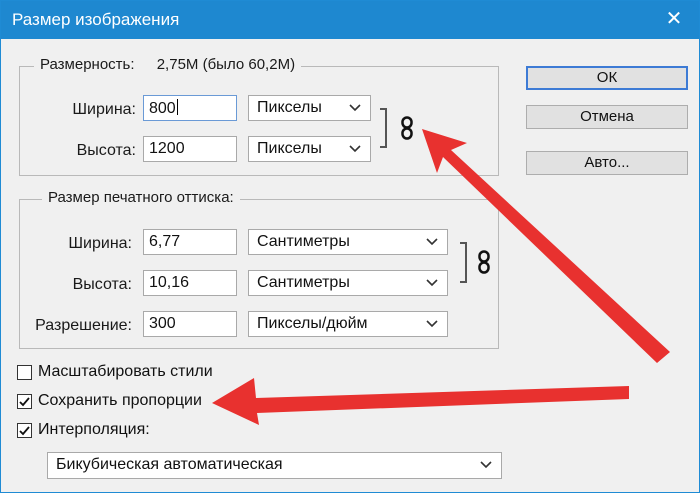  Describe the element at coordinates (100, 243) in the screenshot. I see `print-width-label: Ширина:` at that location.